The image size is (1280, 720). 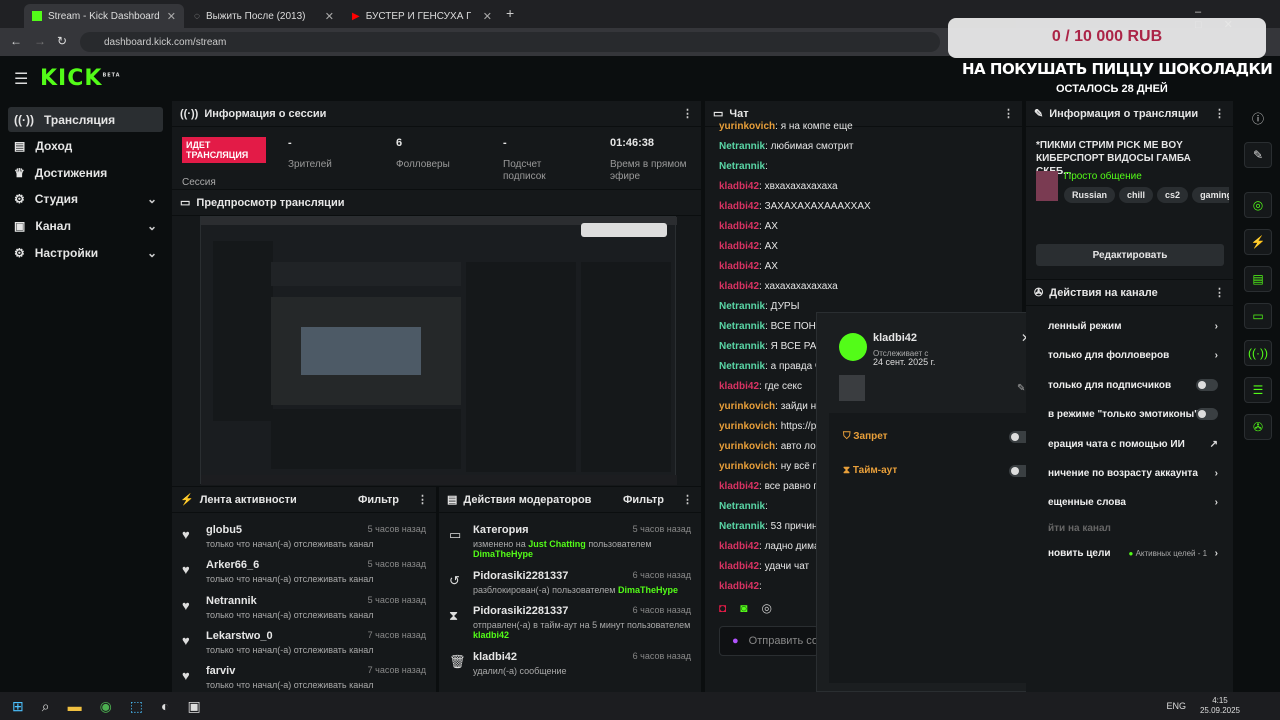 I want to click on chat-message: yurinkovich: зайди на с, so click(x=774, y=406).